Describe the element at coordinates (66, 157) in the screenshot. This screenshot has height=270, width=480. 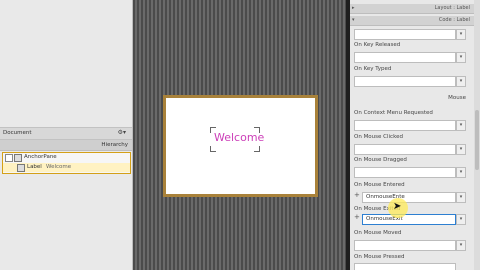
I see `tree-item-anchorpane: AnchorPane` at that location.